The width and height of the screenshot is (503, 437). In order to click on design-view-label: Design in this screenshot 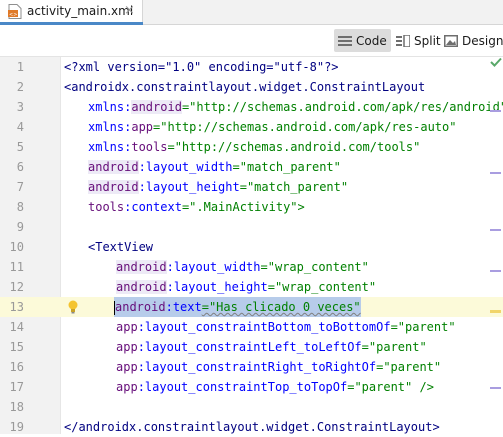, I will do `click(482, 40)`.